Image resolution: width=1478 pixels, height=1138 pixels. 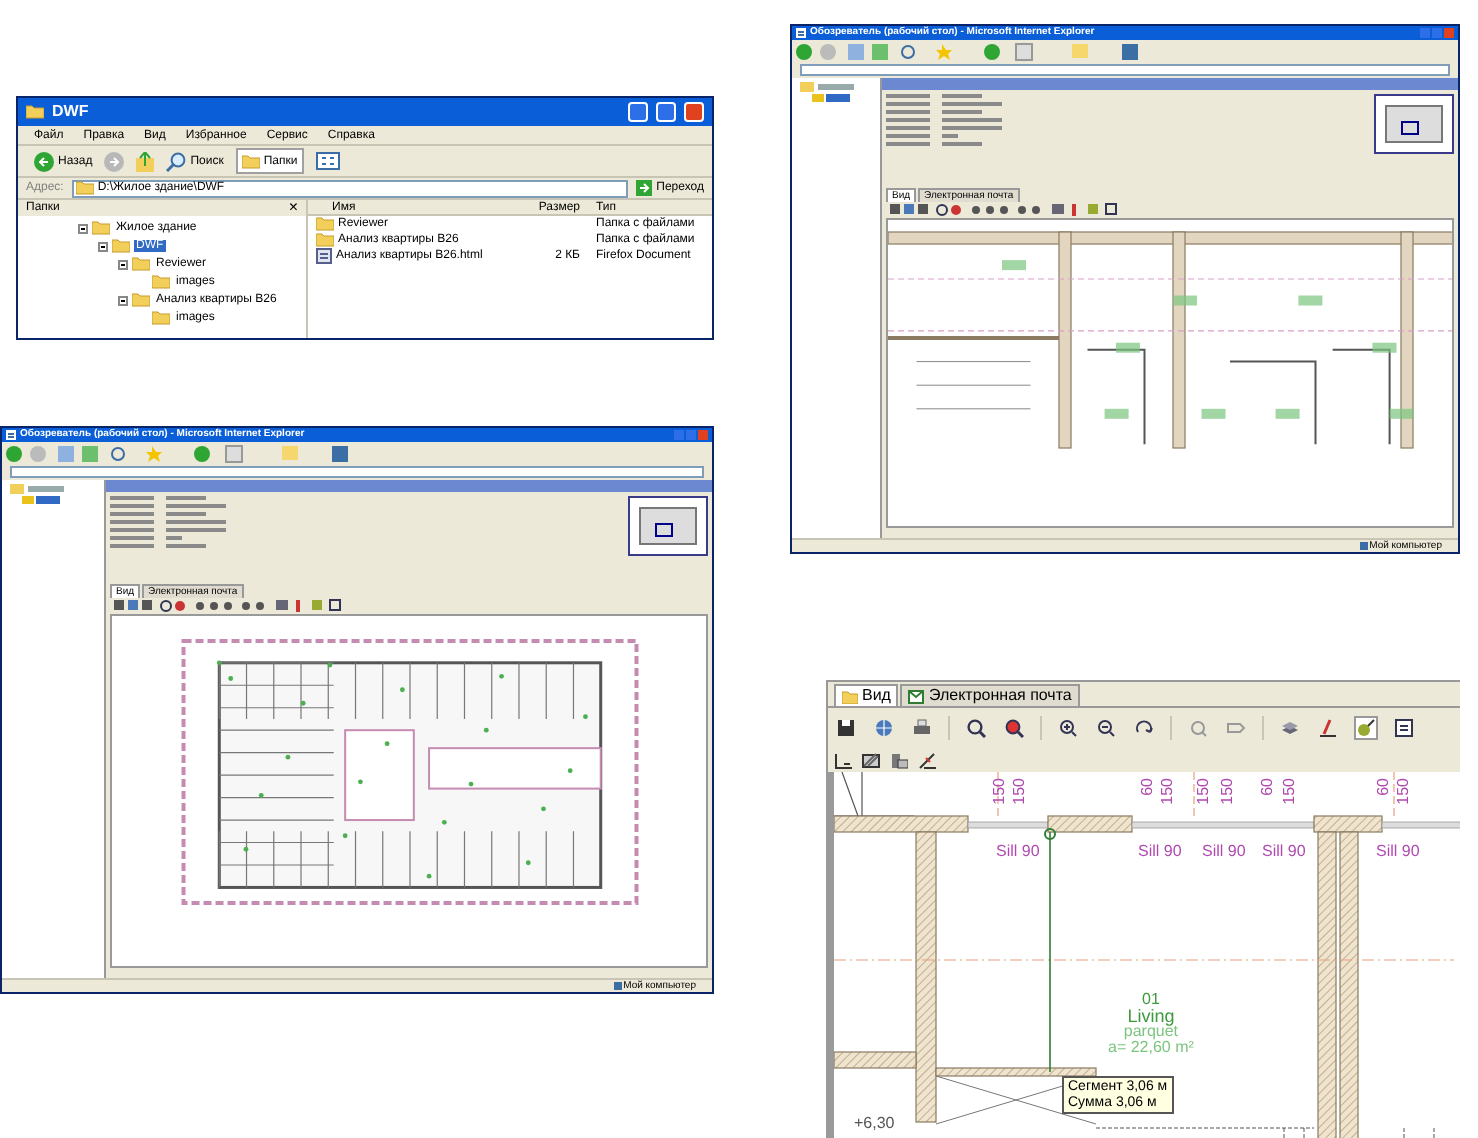 I want to click on view-grid-icon, so click(x=327, y=161).